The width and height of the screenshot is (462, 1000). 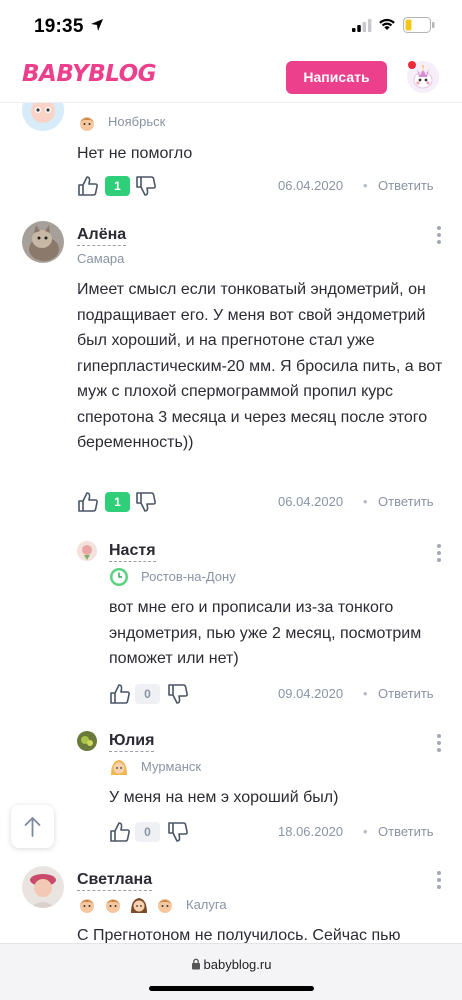 I want to click on clock-badge-icon, so click(x=119, y=577).